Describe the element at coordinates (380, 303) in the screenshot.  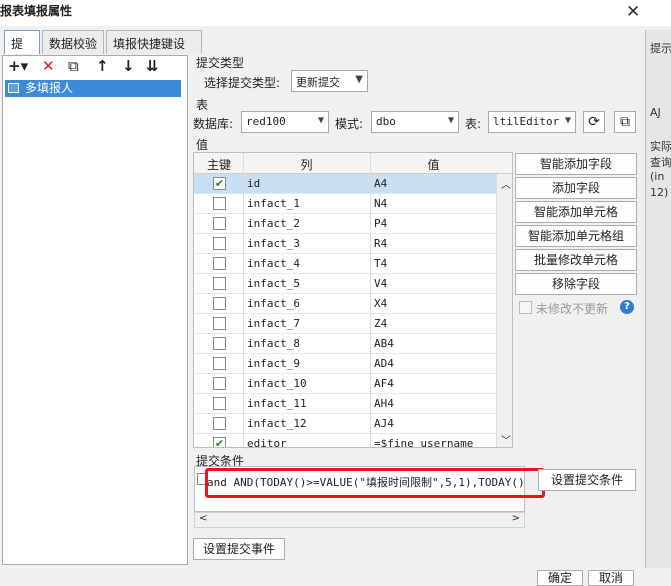
I see `value-cell: X4` at that location.